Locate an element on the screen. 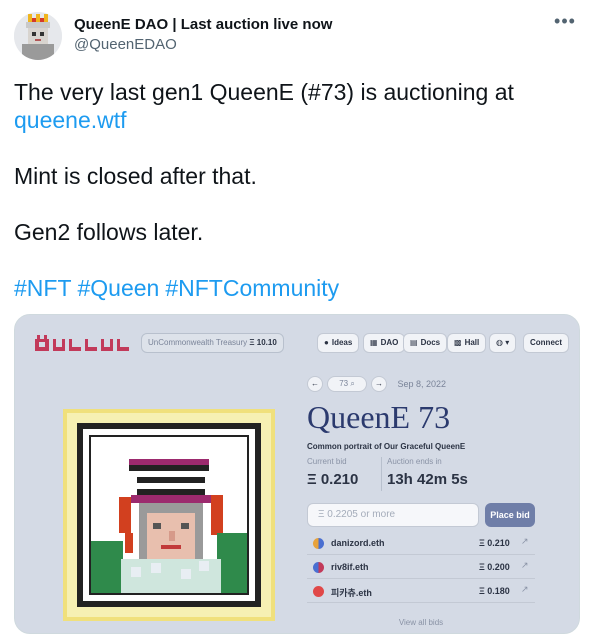 The width and height of the screenshot is (591, 641). auction-navigator: ← 73 ⌕ → Sep 8, 2022 is located at coordinates (376, 384).